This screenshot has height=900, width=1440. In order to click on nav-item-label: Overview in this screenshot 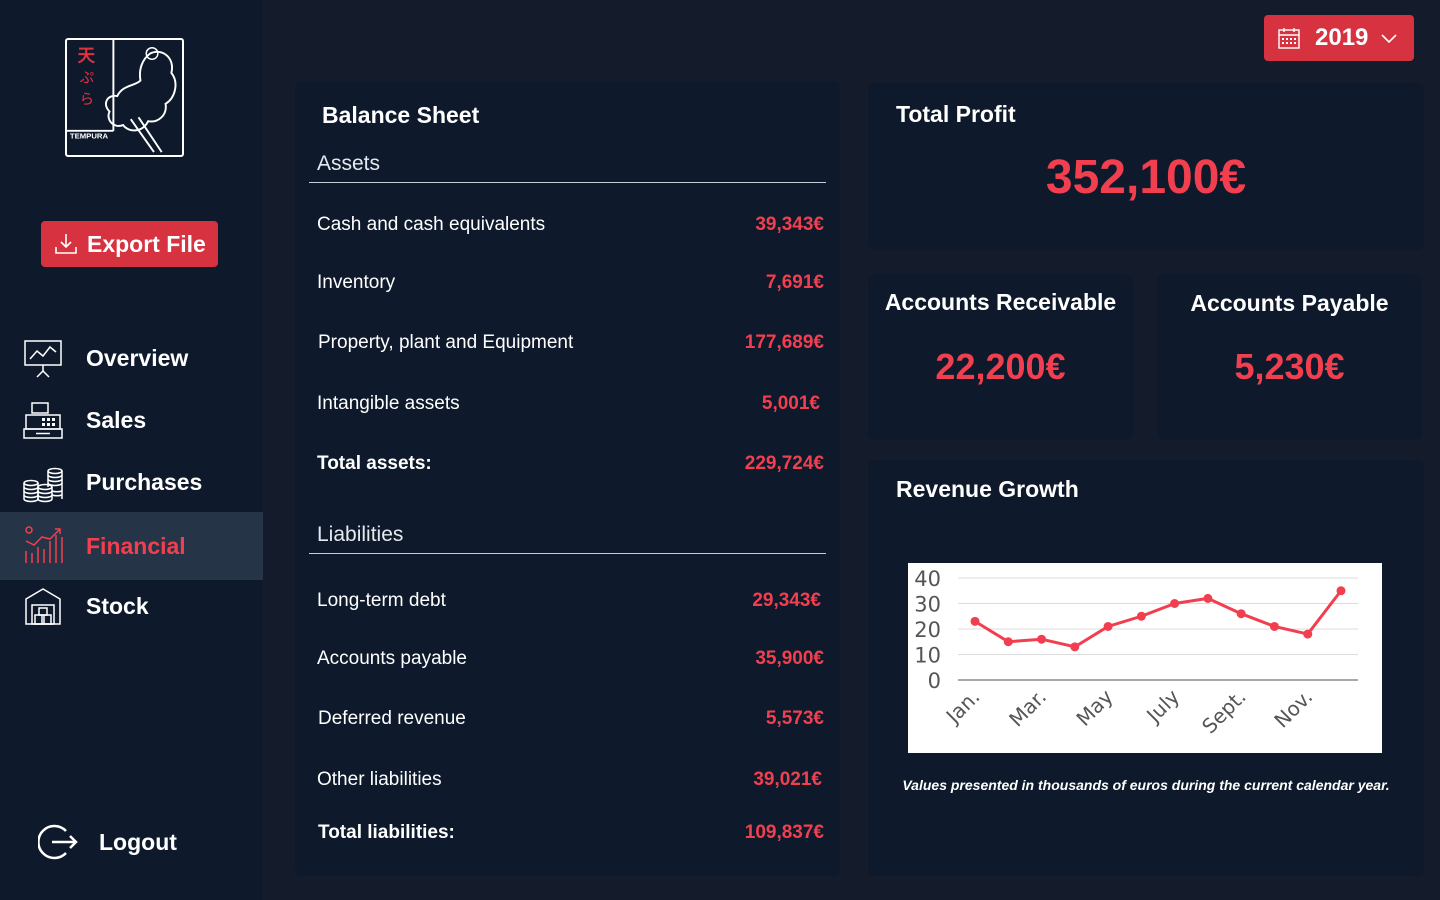, I will do `click(137, 357)`.